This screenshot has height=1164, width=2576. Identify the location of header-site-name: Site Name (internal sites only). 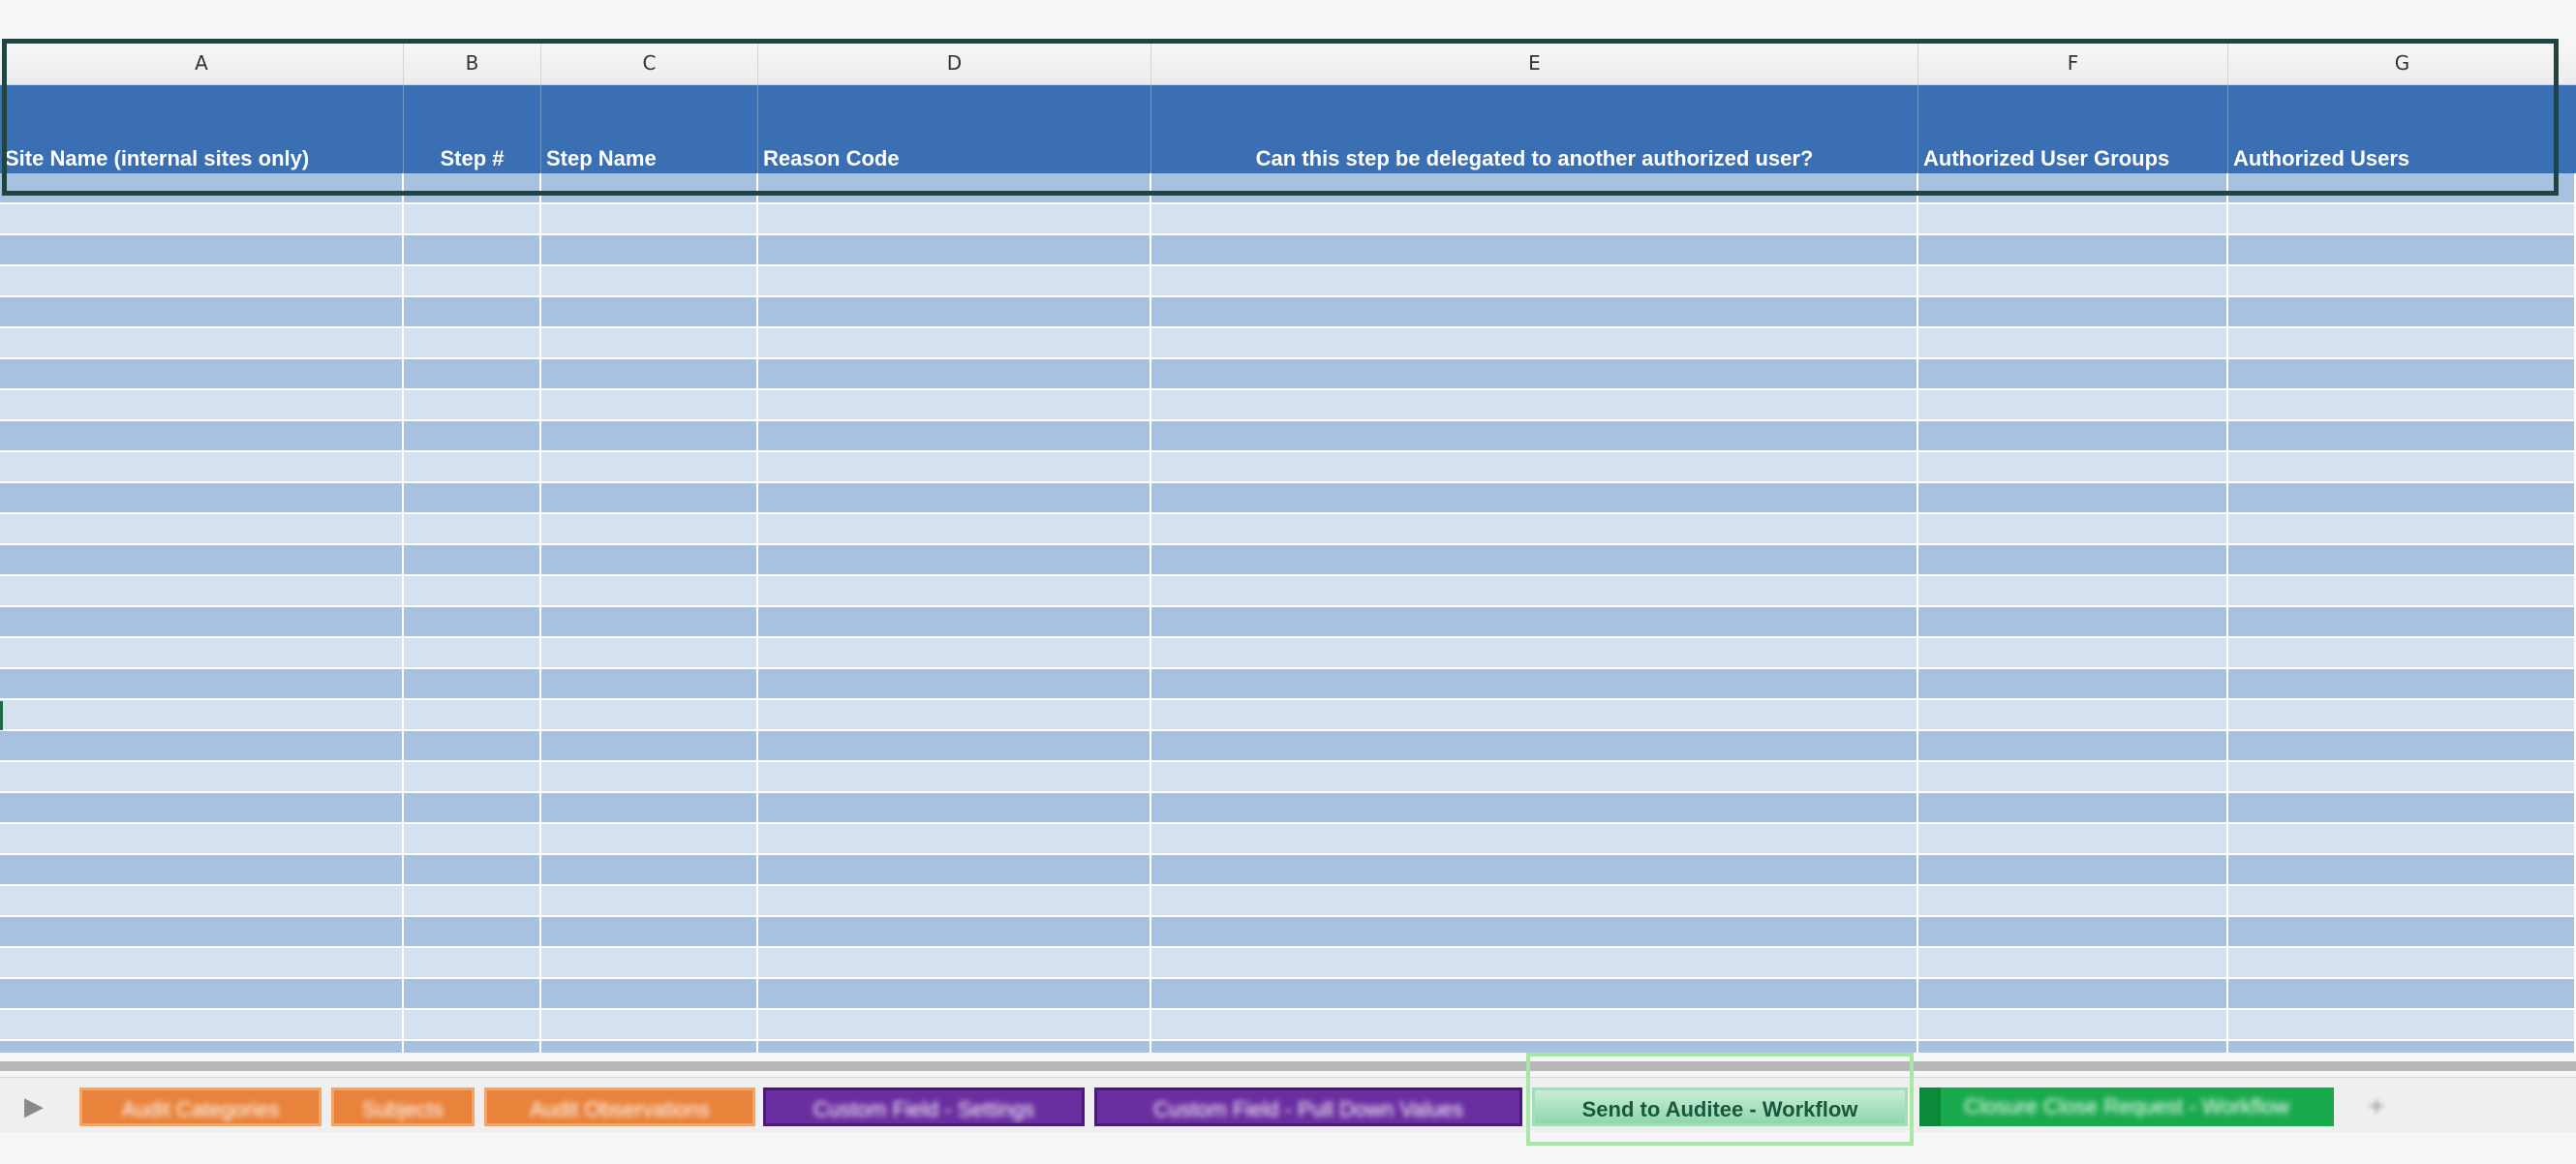
(202, 129).